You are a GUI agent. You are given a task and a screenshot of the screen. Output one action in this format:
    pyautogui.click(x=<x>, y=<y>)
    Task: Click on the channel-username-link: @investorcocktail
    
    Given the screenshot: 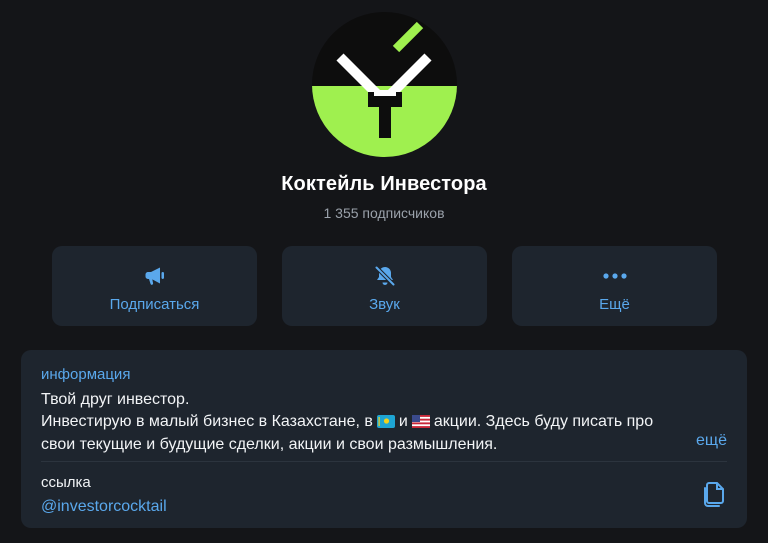 What is the action you would take?
    pyautogui.click(x=104, y=507)
    